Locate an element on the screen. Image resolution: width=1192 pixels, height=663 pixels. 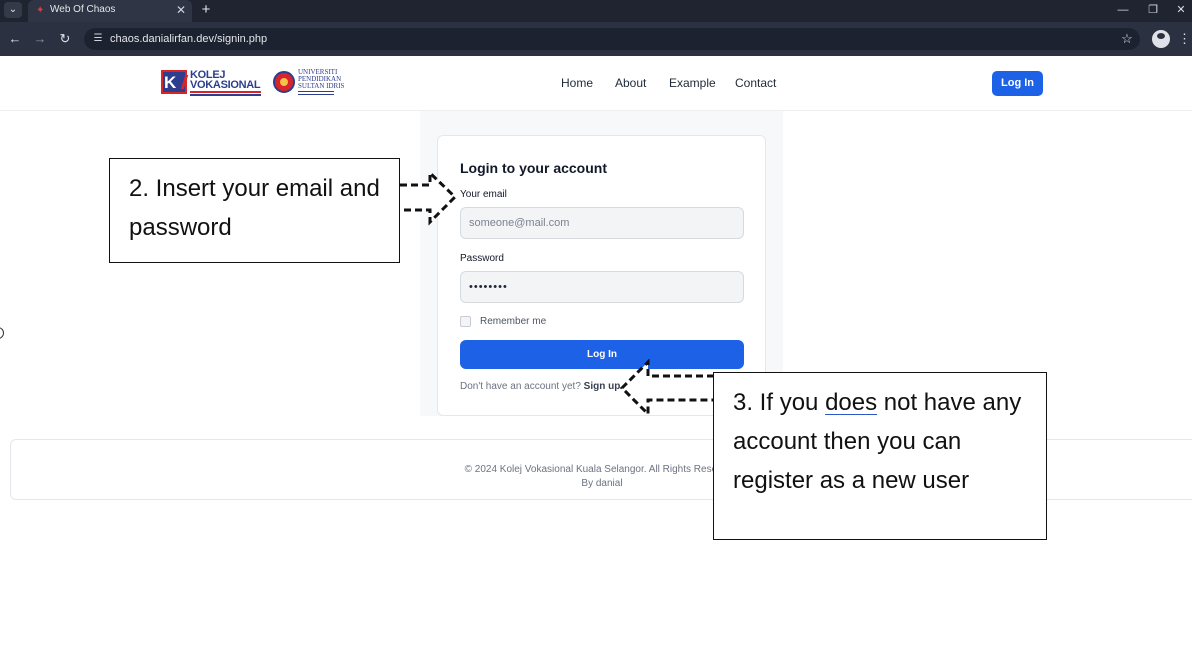
remember-me-checkbox is located at coordinates (465, 321).